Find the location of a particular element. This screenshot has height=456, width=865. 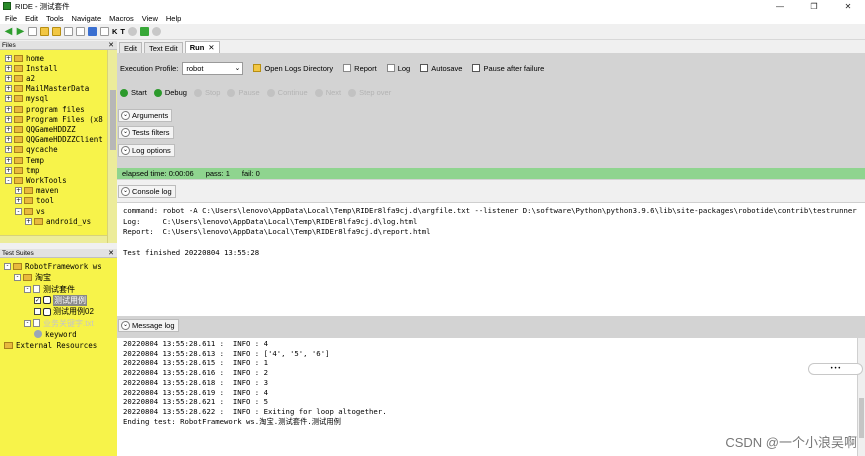

k-button: K is located at coordinates (114, 31).